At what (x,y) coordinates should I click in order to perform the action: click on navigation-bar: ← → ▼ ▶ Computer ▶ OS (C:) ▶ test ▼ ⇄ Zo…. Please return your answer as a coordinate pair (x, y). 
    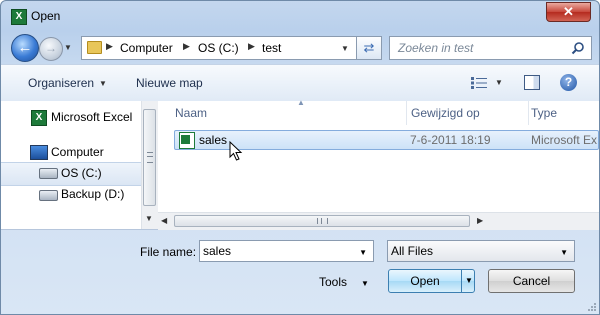
    Looking at the image, I should click on (300, 47).